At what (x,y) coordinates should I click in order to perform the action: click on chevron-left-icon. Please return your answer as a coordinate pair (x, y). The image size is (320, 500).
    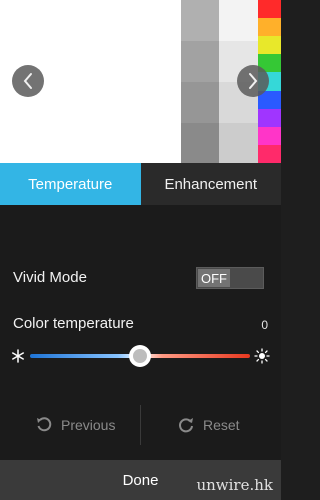
    Looking at the image, I should click on (27, 81).